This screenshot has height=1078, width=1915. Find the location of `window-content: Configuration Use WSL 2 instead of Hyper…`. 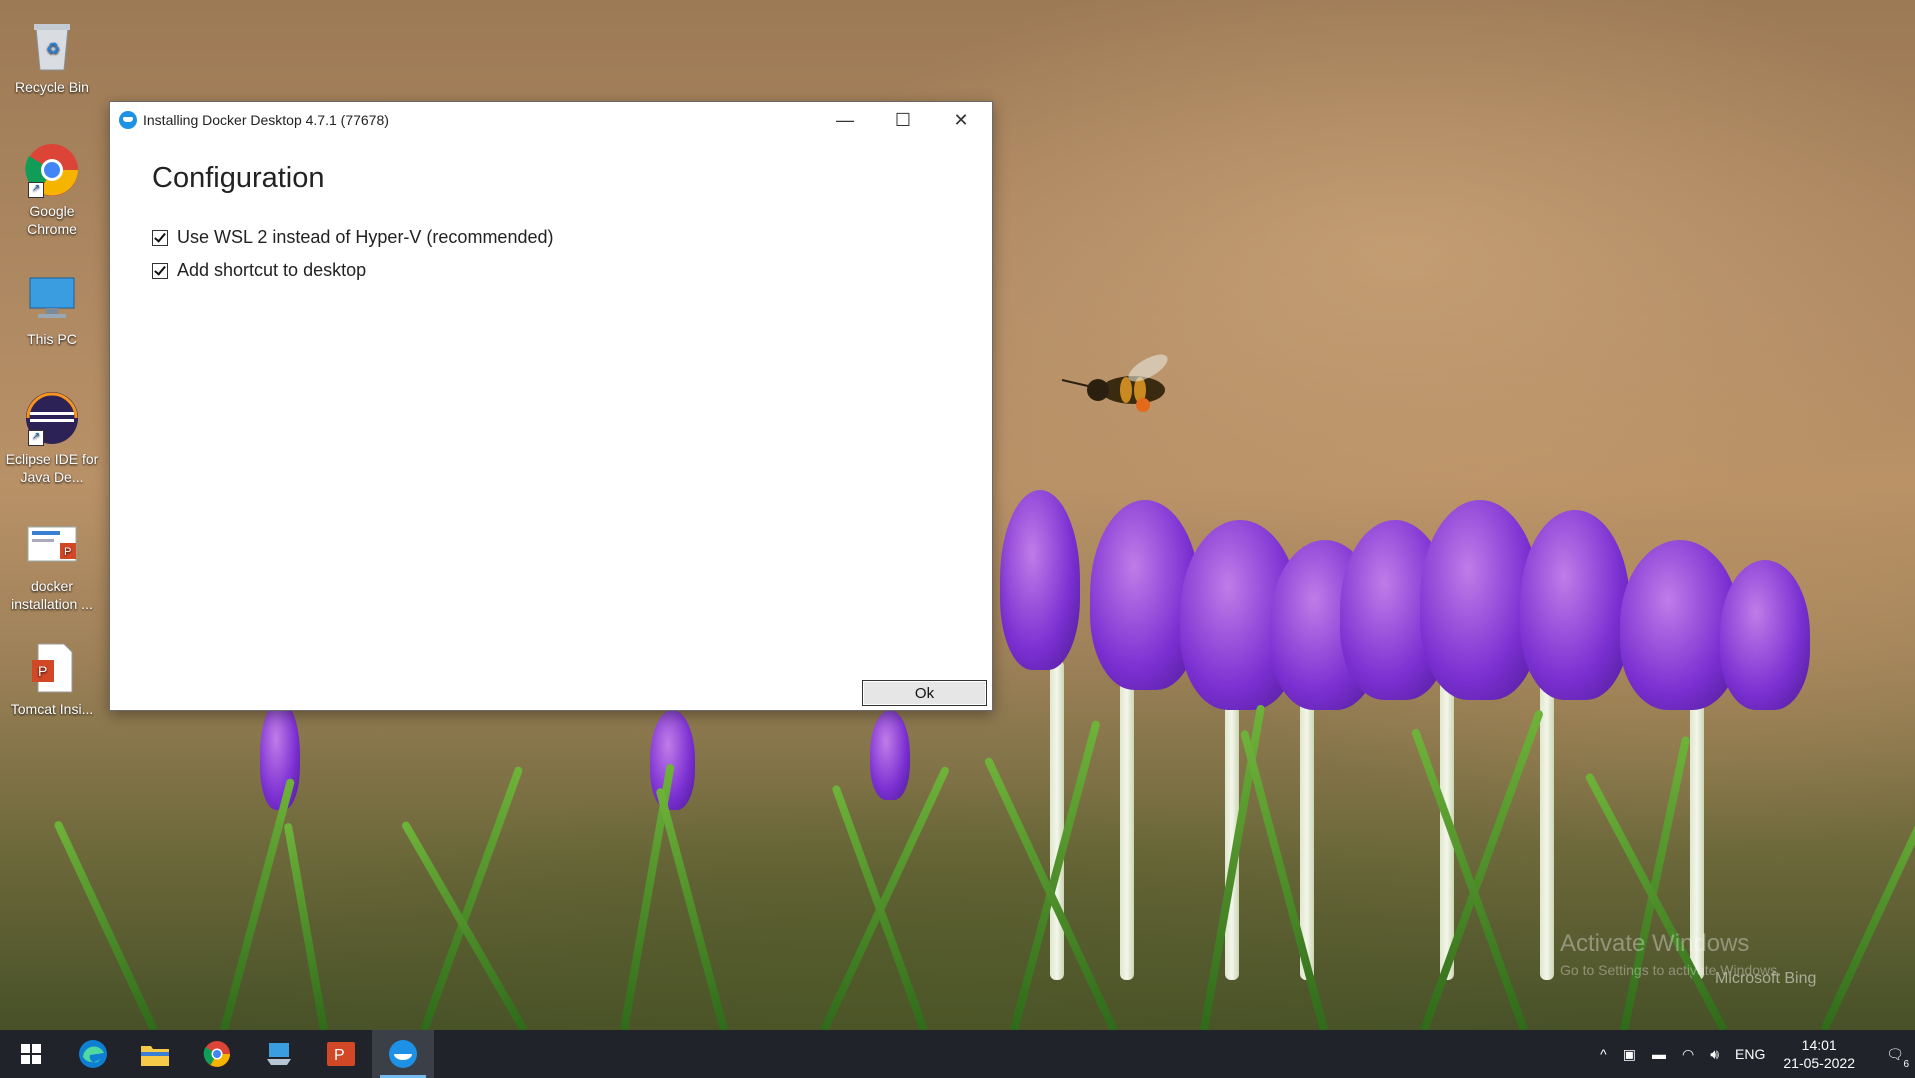

window-content: Configuration Use WSL 2 instead of Hyper… is located at coordinates (551, 212).